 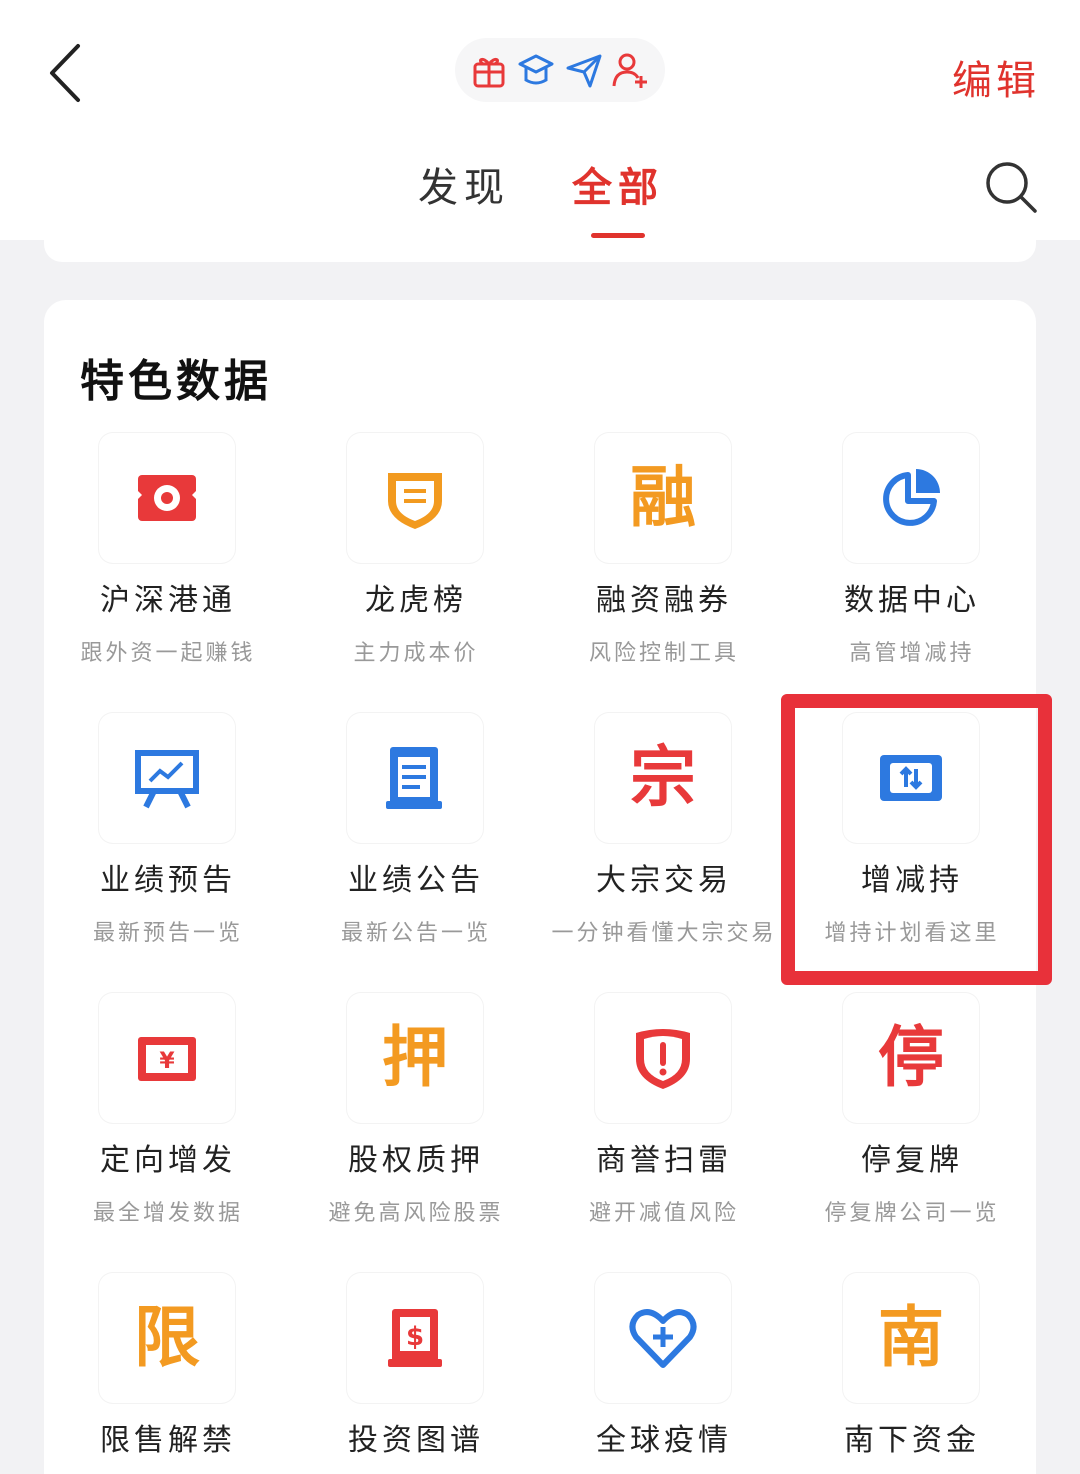 I want to click on tab-bar: 发现 全部, so click(x=540, y=196).